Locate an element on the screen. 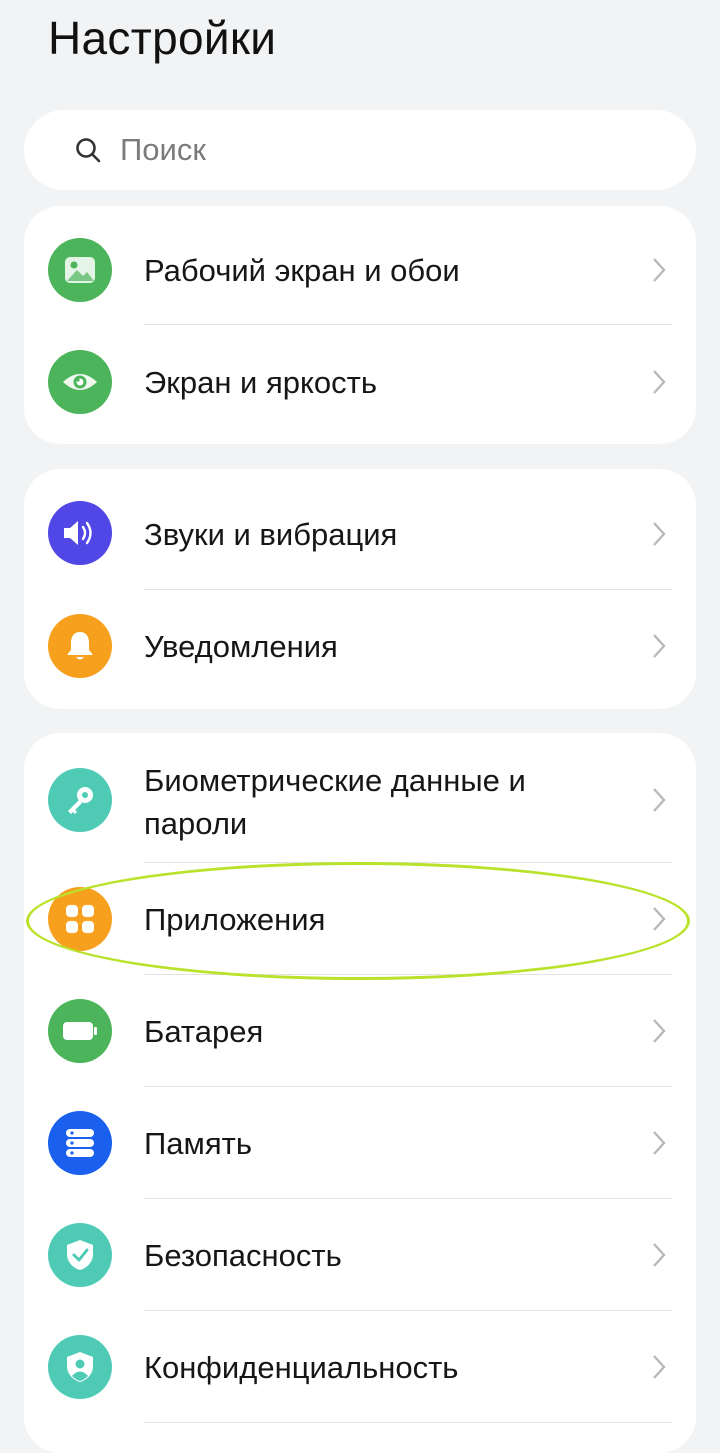 The image size is (720, 1453). settings-item-label: Приложения is located at coordinates (235, 919).